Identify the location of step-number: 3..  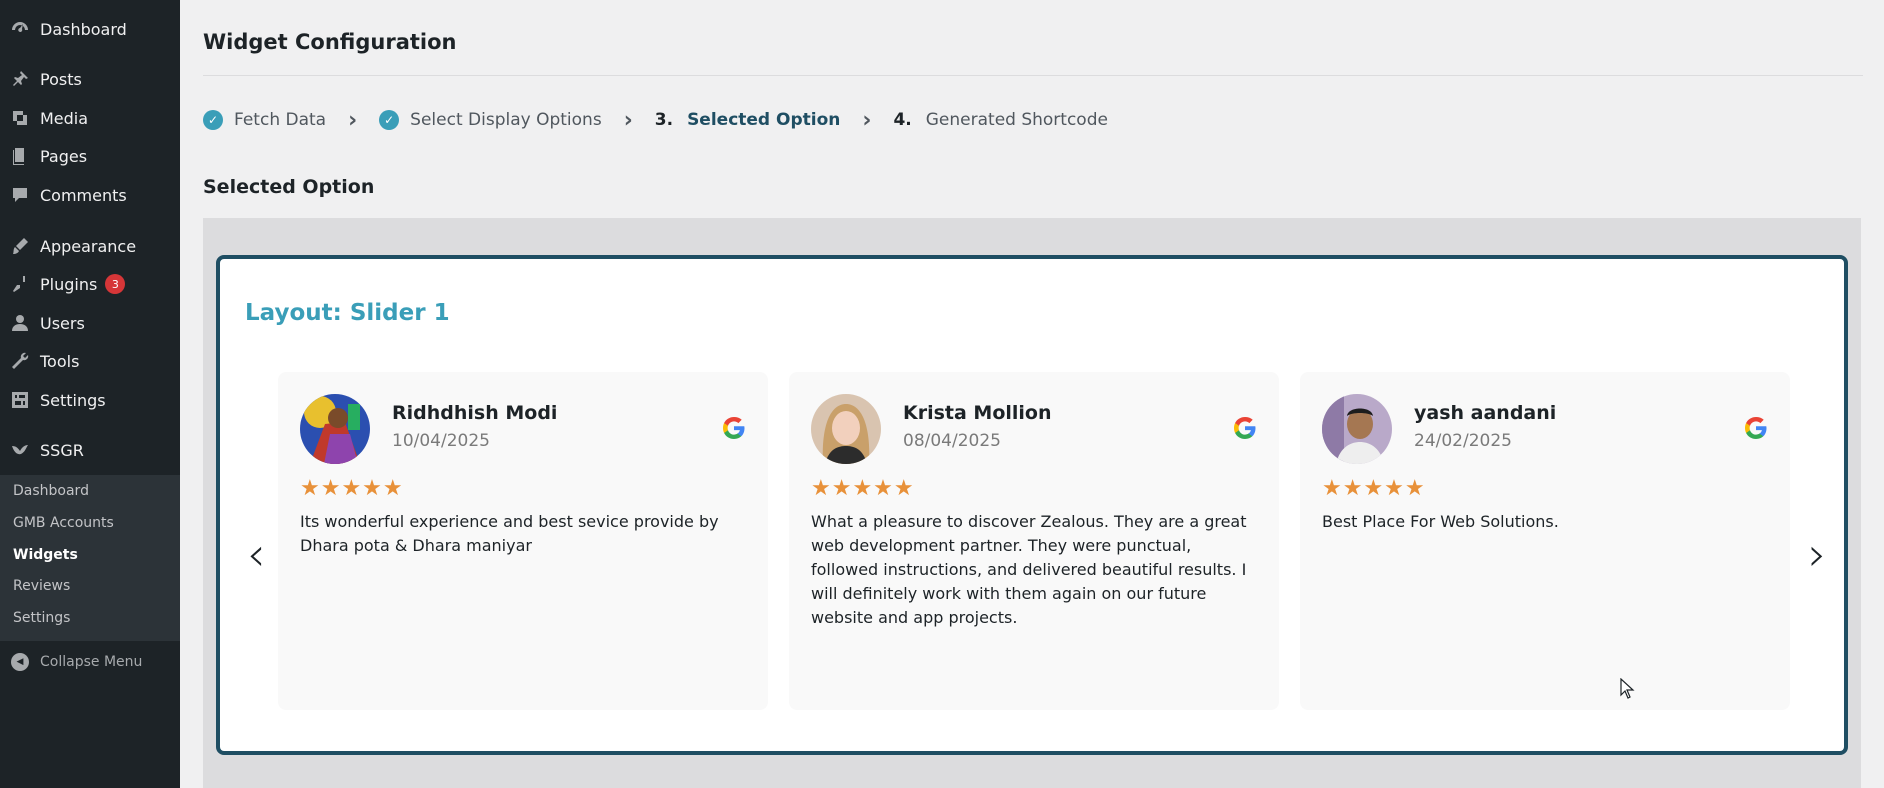
(664, 120).